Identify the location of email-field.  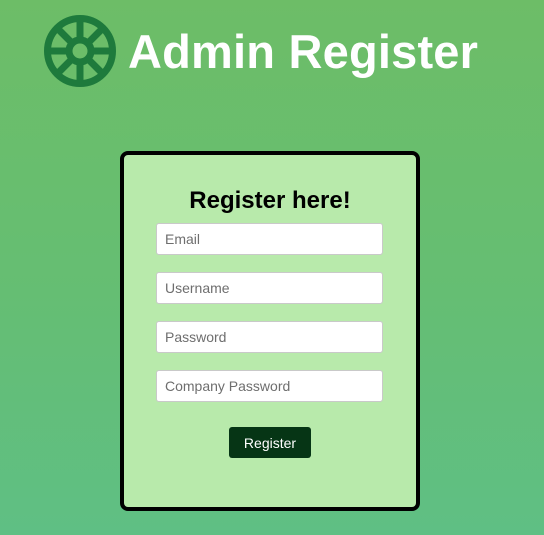
(269, 239).